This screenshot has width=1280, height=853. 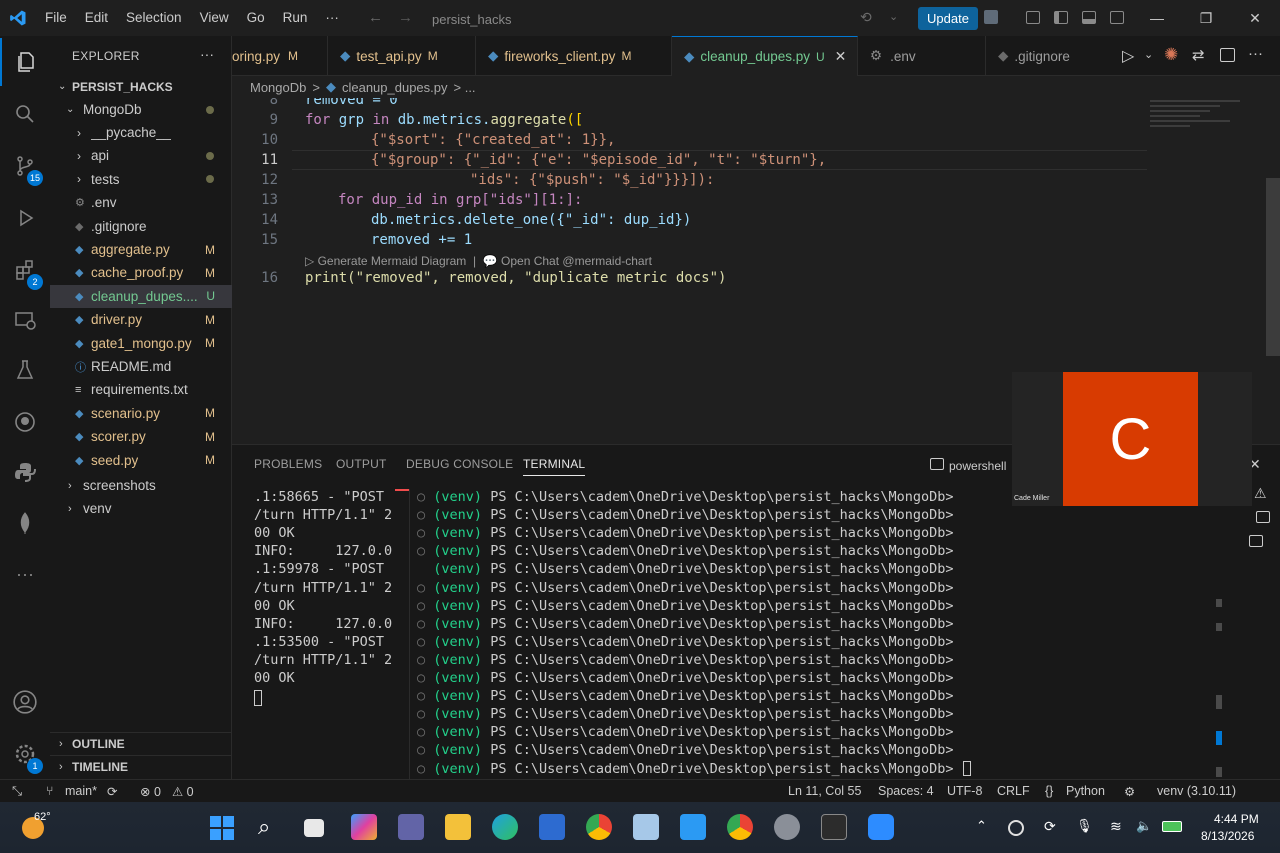 What do you see at coordinates (222, 828) in the screenshot?
I see `start-icon` at bounding box center [222, 828].